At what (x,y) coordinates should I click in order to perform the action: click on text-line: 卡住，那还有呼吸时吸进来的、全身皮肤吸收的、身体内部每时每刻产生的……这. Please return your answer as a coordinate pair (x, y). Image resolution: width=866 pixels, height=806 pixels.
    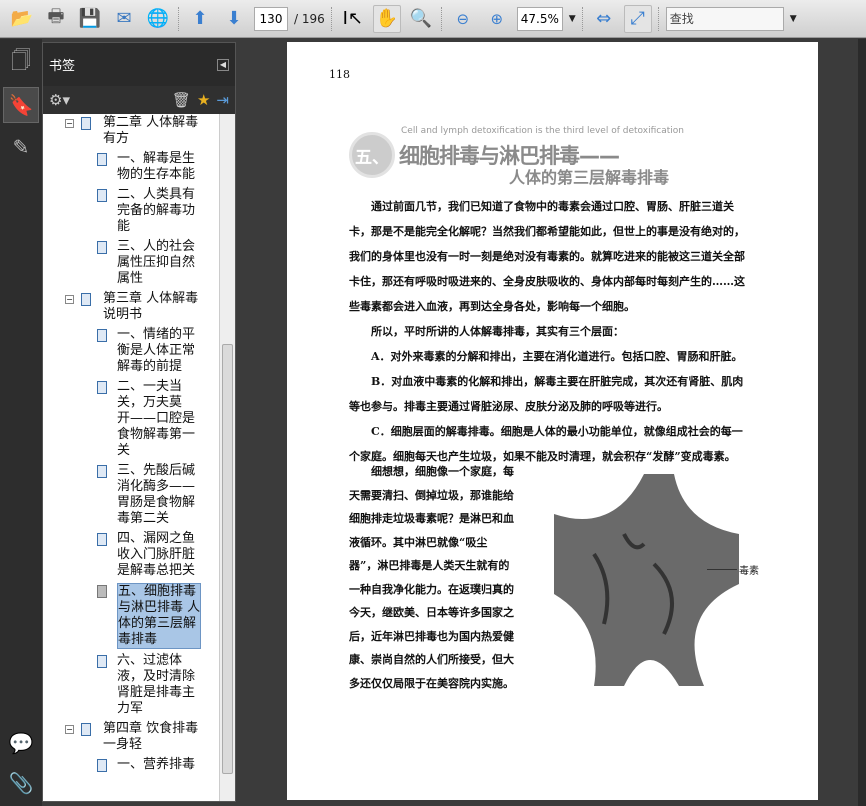
    Looking at the image, I should click on (547, 281).